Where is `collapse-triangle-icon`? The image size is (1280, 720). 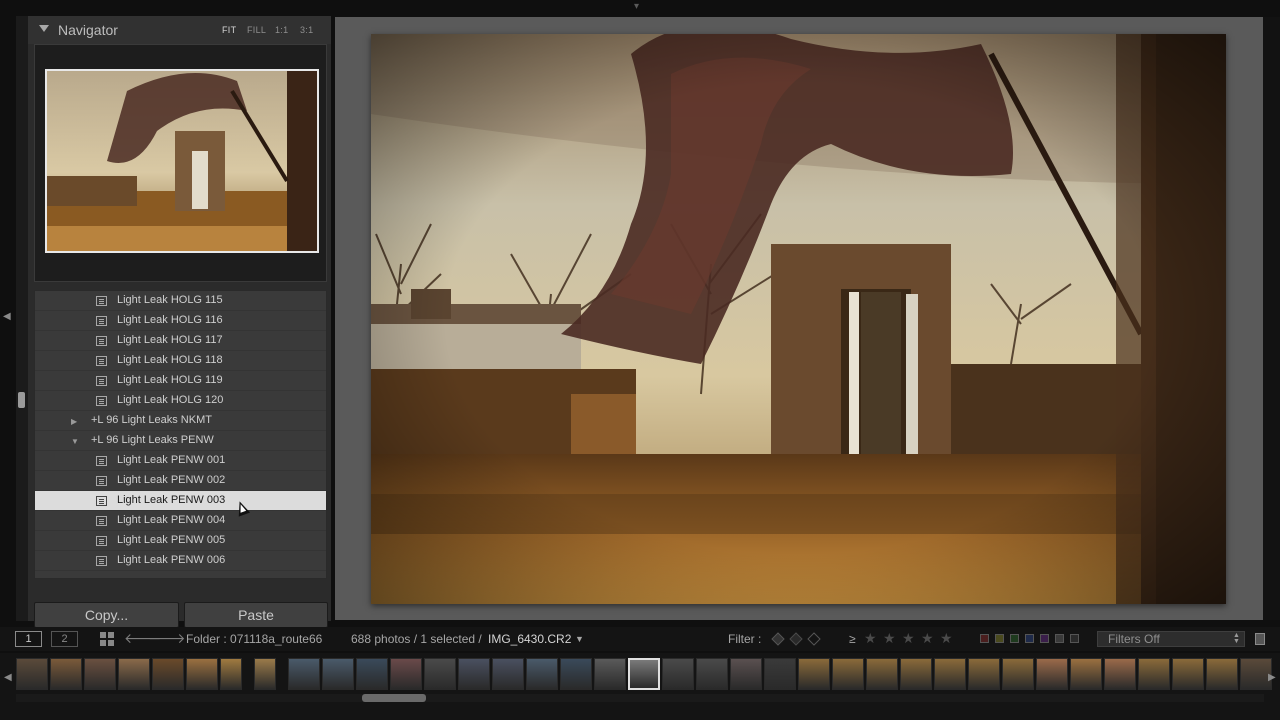
collapse-triangle-icon is located at coordinates (44, 28).